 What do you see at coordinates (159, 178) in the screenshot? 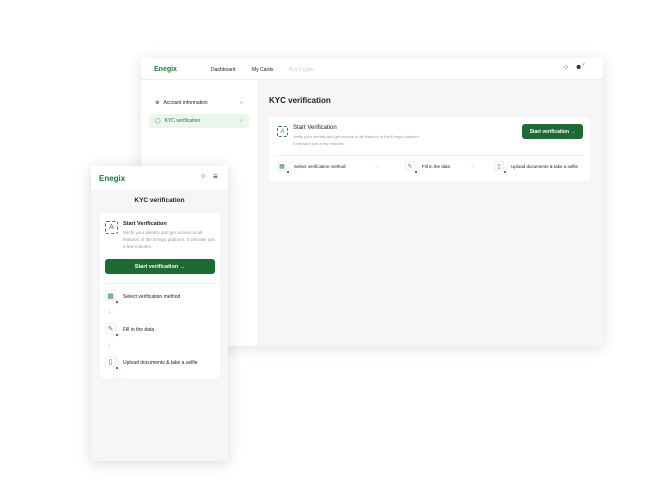
I see `mobile-header: Enegix ○ ≡` at bounding box center [159, 178].